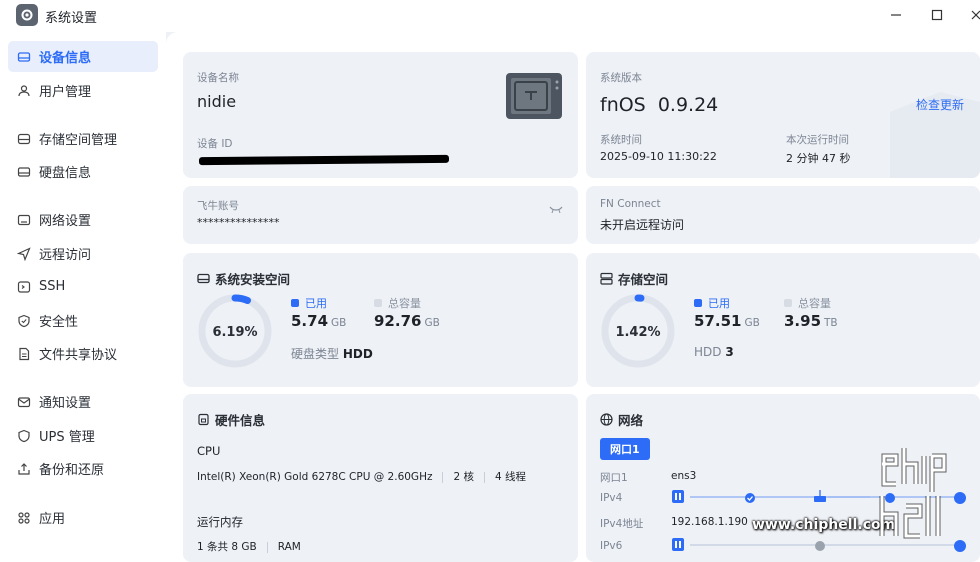 This screenshot has width=980, height=562. I want to click on sidebar-item-remote: 远程访问, so click(83, 253).